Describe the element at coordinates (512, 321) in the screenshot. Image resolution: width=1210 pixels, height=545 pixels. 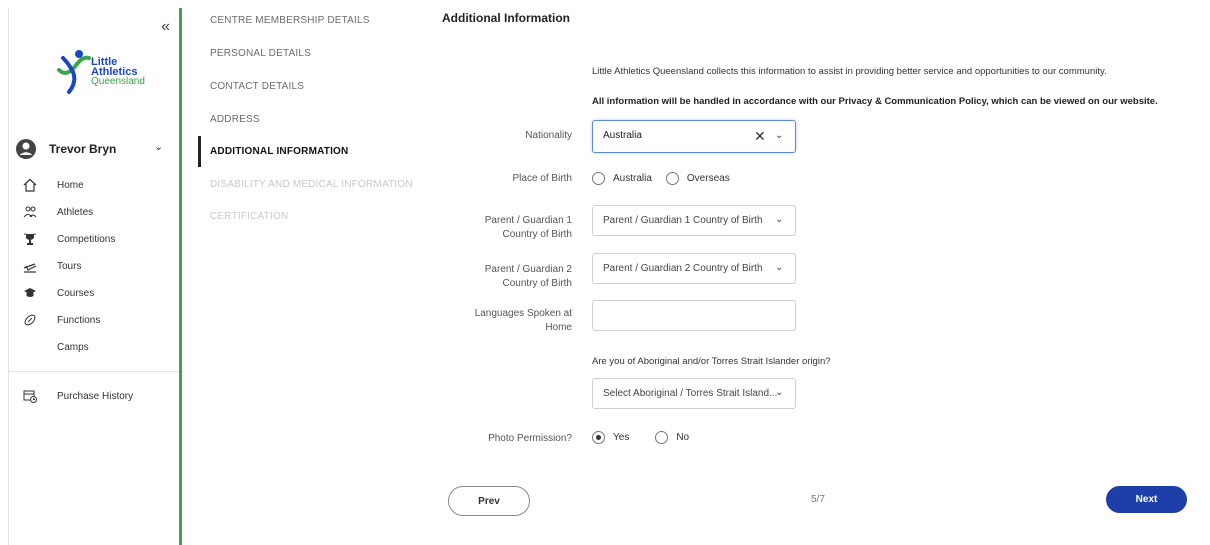
I see `languages-label: Languages Spoken at Home` at that location.